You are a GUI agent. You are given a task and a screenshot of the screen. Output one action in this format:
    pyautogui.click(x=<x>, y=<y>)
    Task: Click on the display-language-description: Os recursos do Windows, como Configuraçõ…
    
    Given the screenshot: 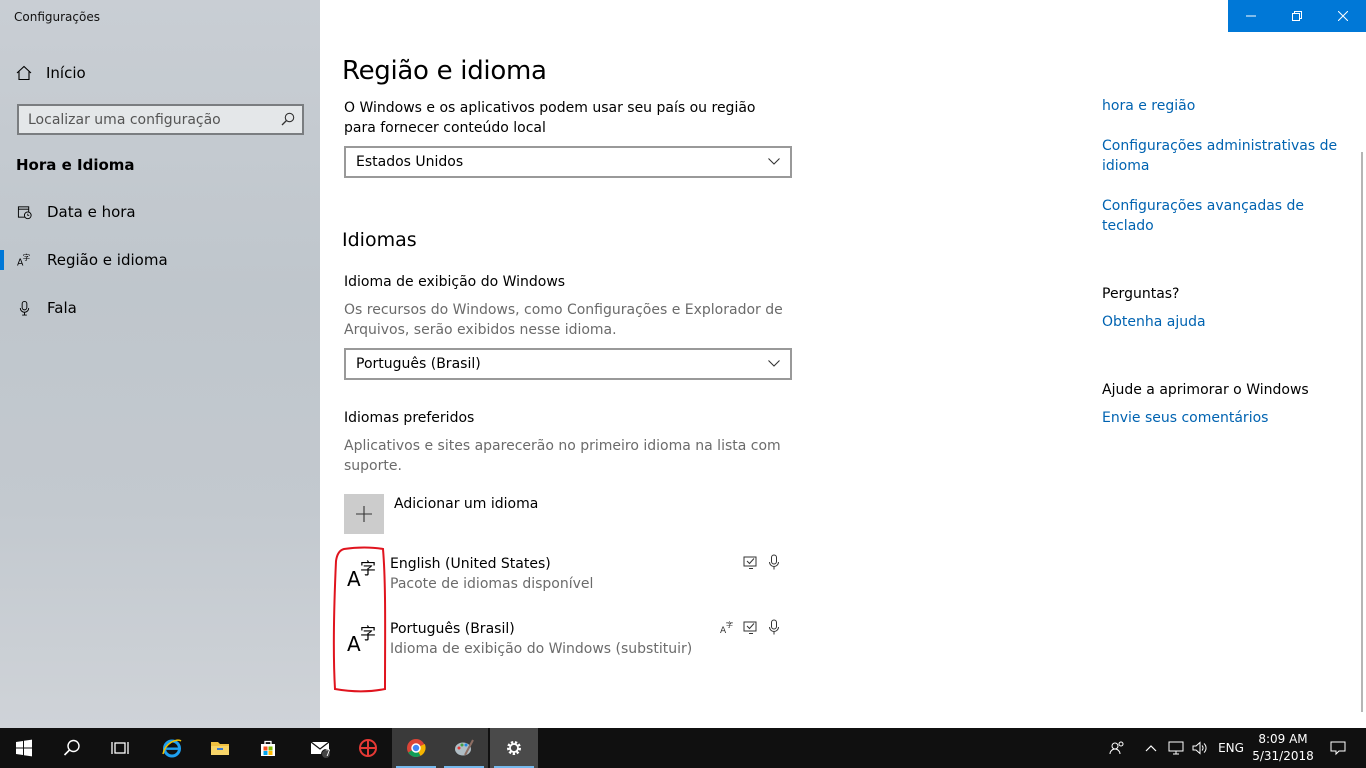 What is the action you would take?
    pyautogui.click(x=563, y=320)
    